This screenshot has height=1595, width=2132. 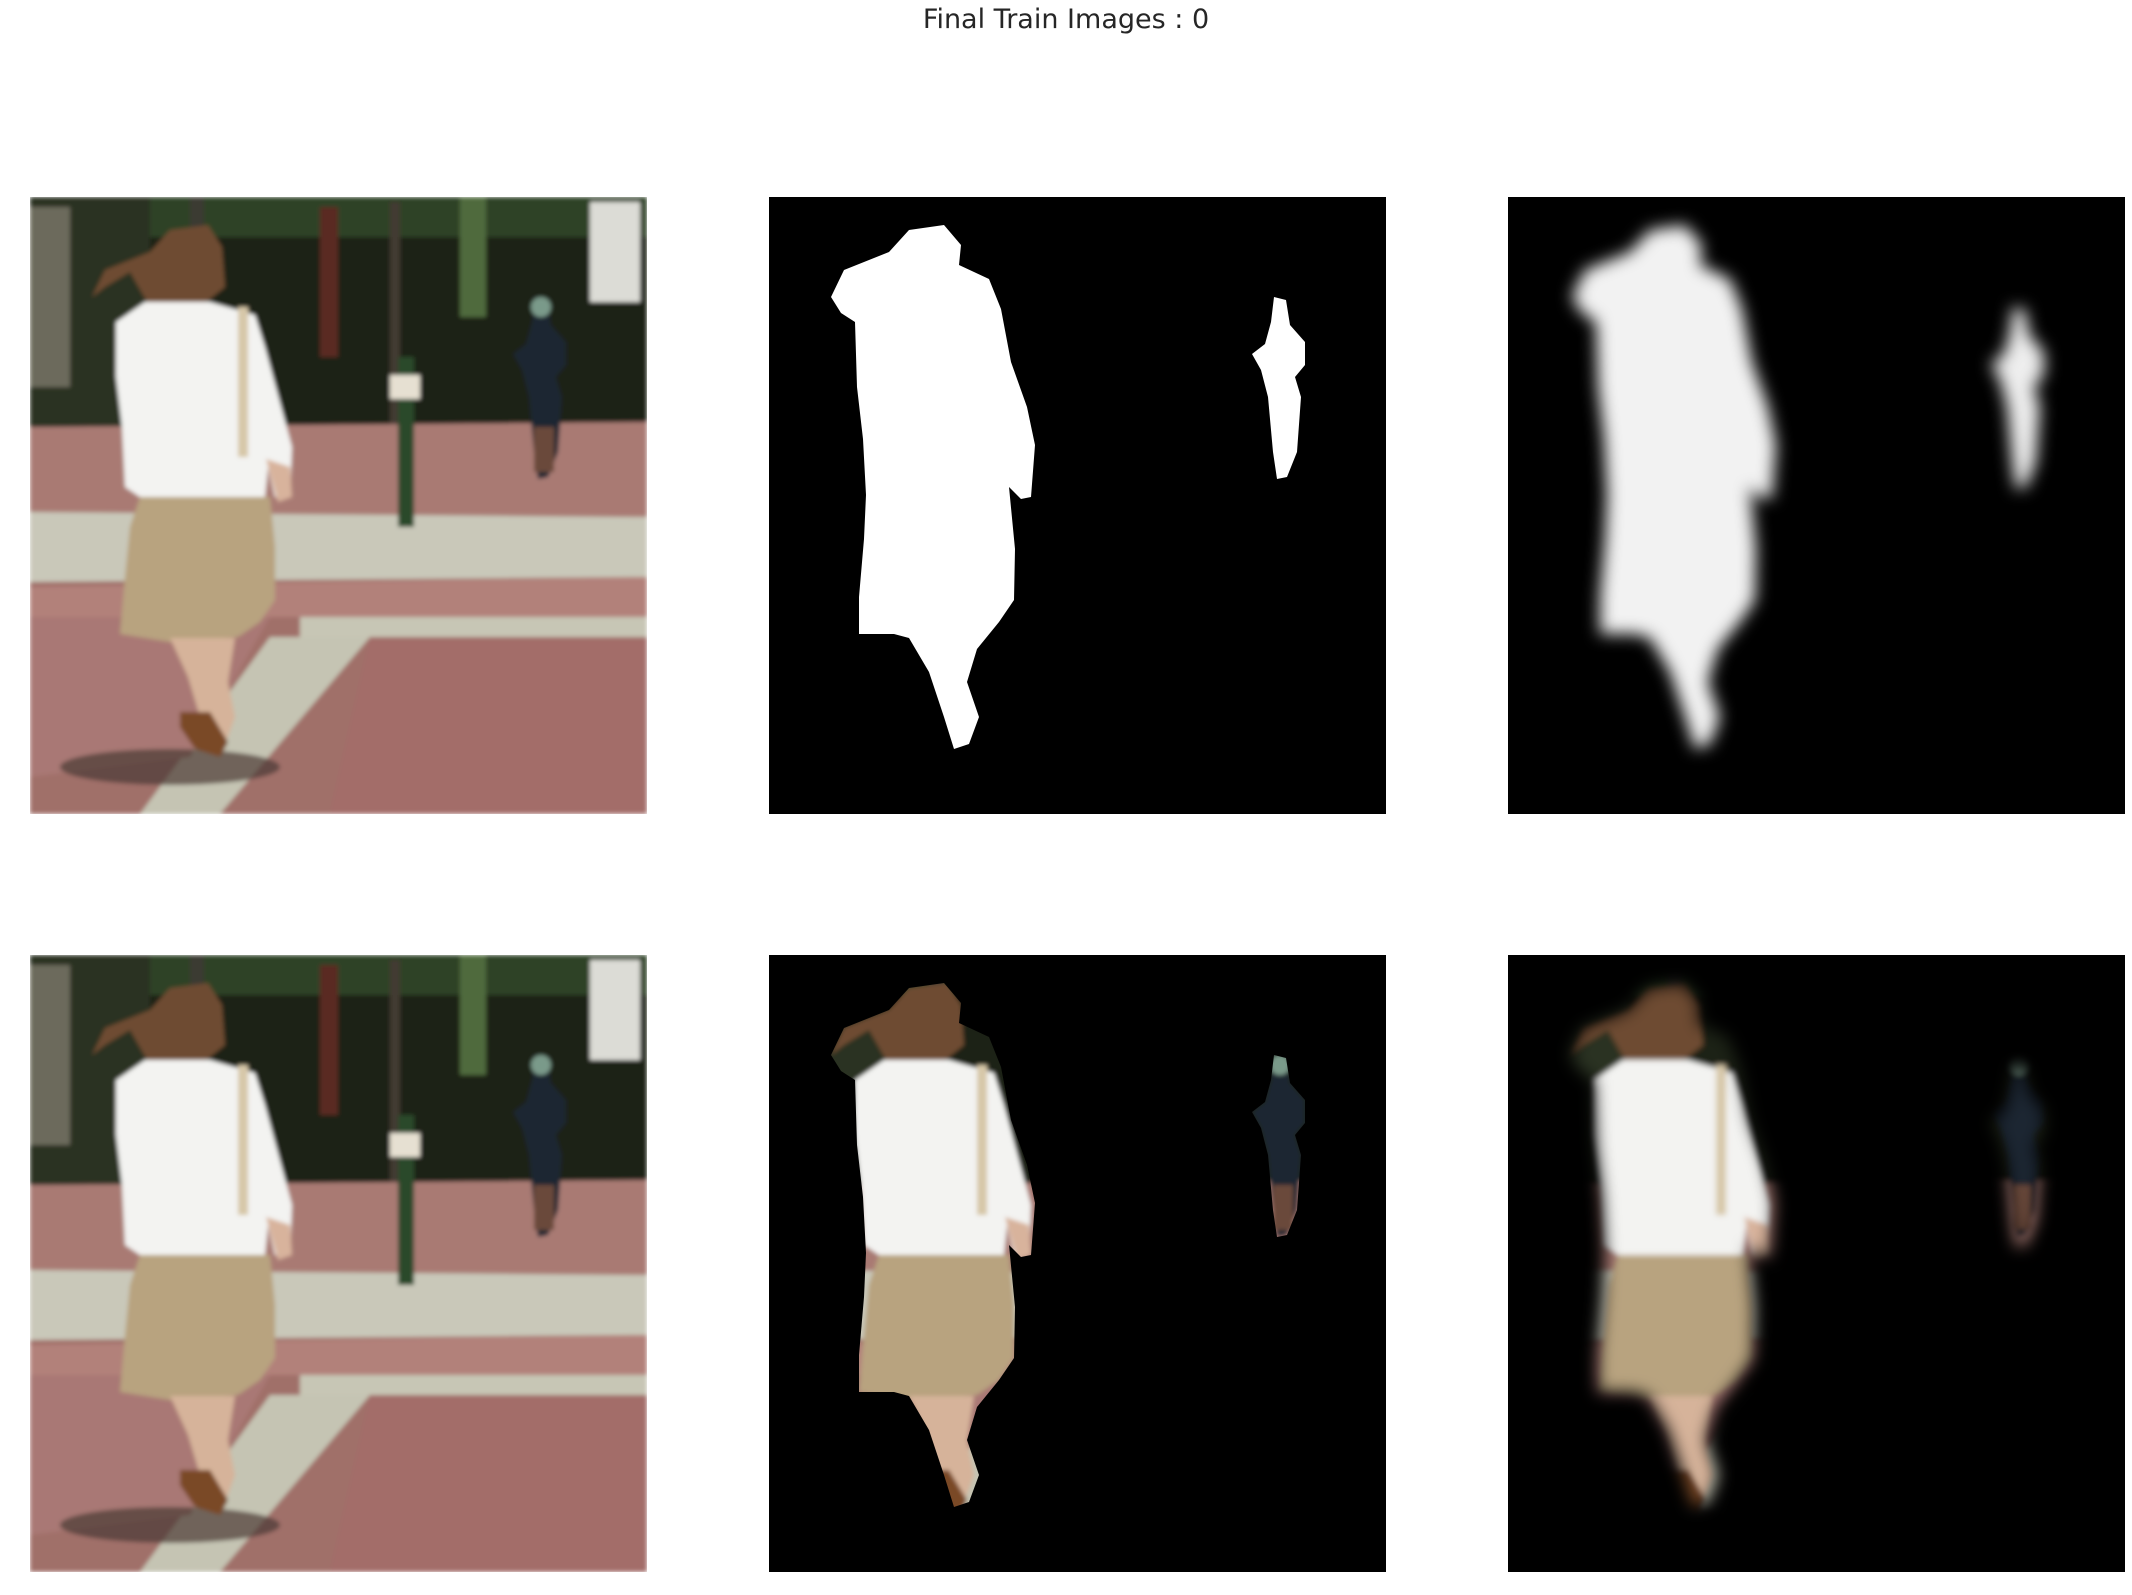 I want to click on figure-title: Final Train Images : 0, so click(x=1066, y=19).